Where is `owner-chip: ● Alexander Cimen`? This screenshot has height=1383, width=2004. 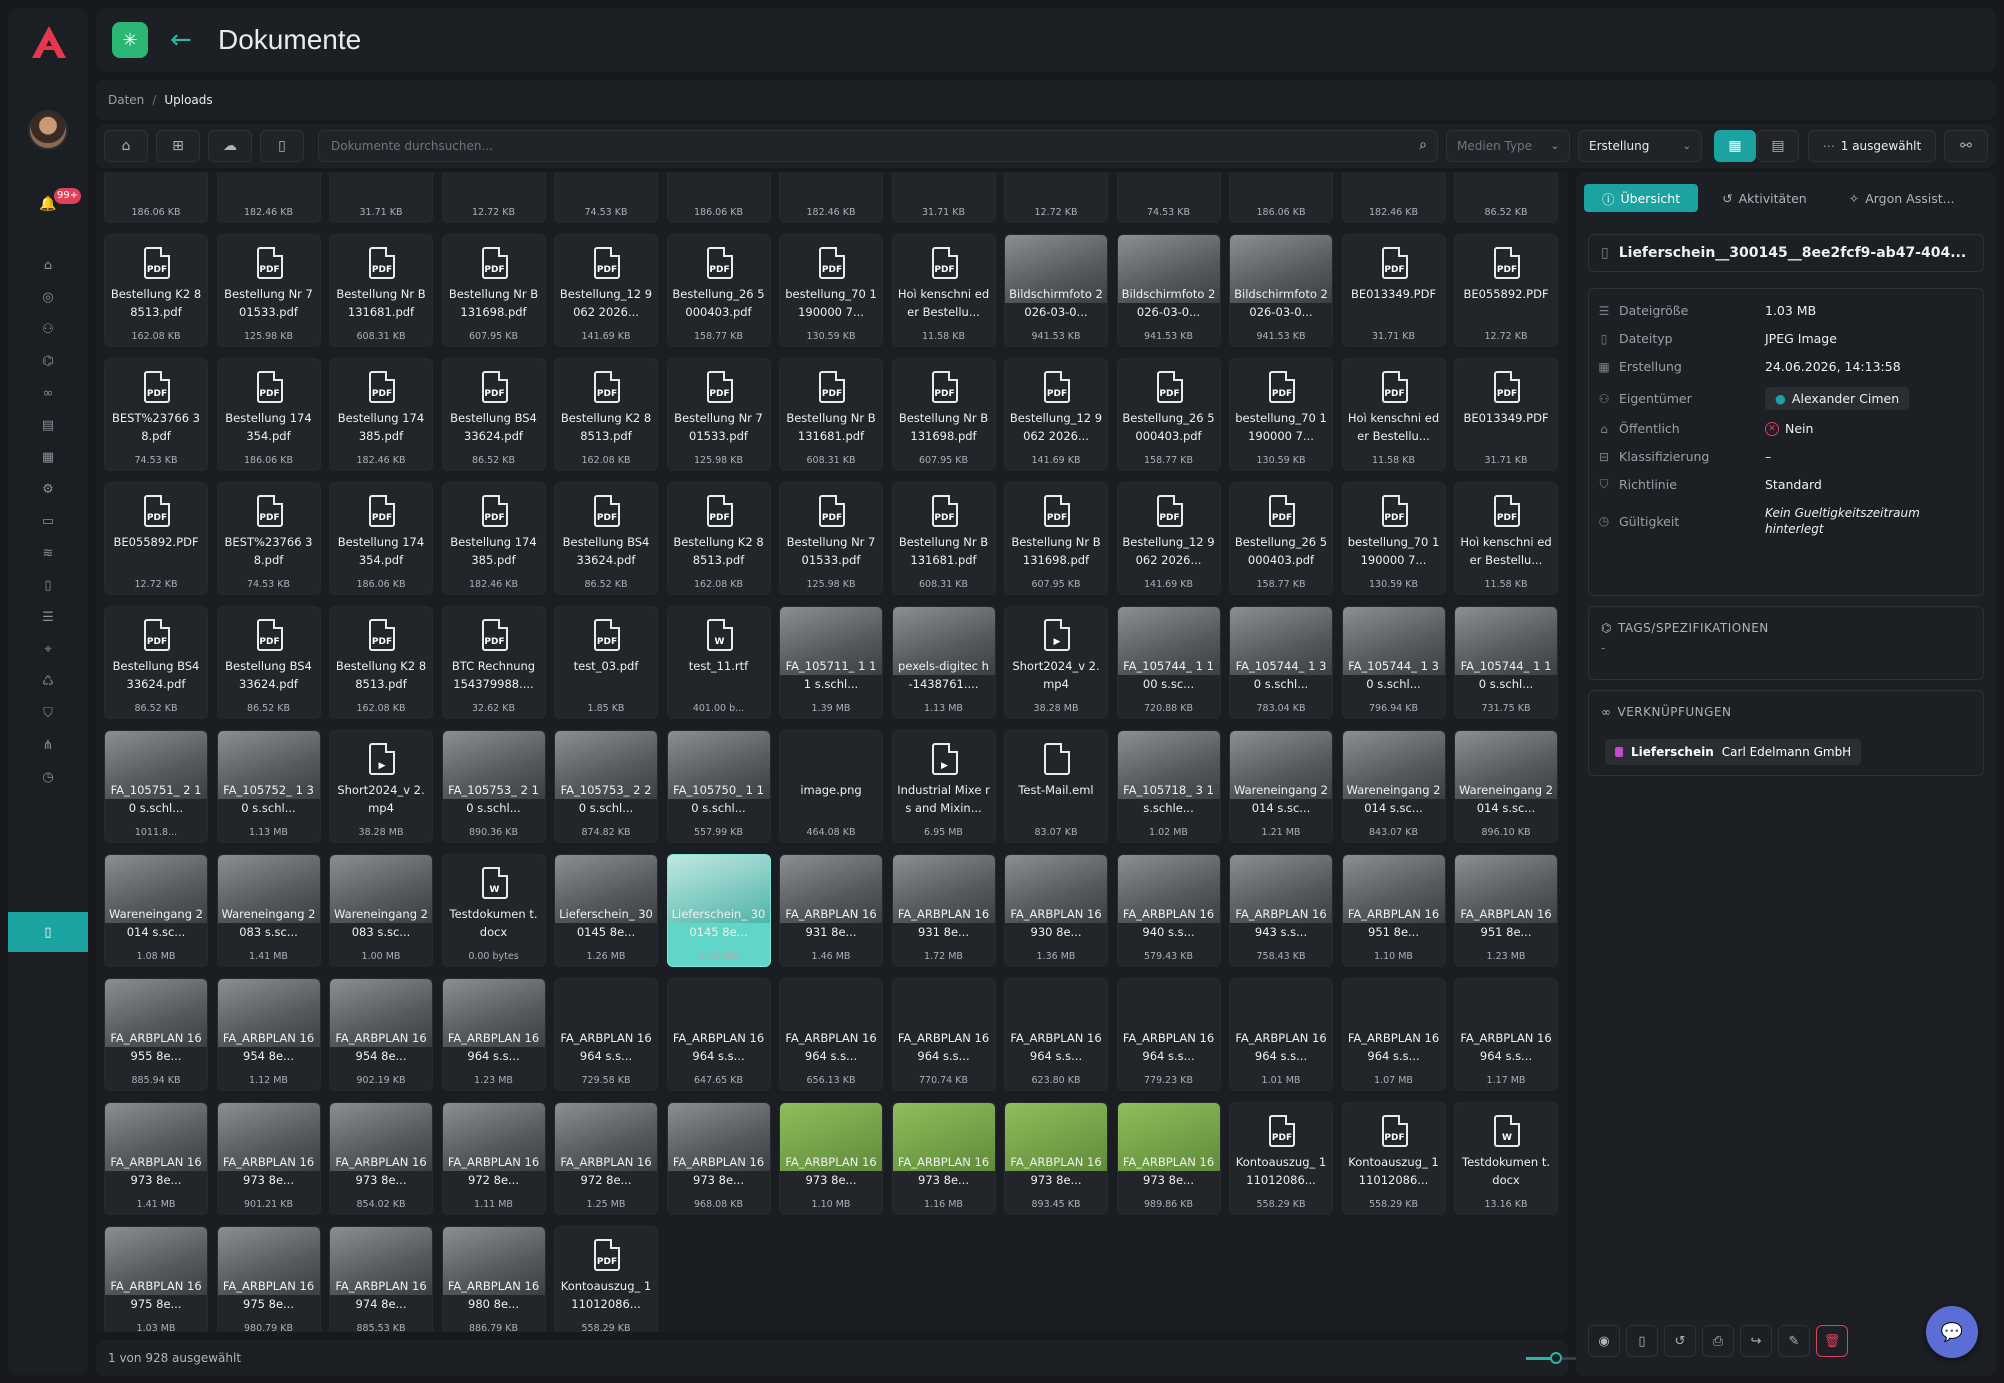 owner-chip: ● Alexander Cimen is located at coordinates (1837, 398).